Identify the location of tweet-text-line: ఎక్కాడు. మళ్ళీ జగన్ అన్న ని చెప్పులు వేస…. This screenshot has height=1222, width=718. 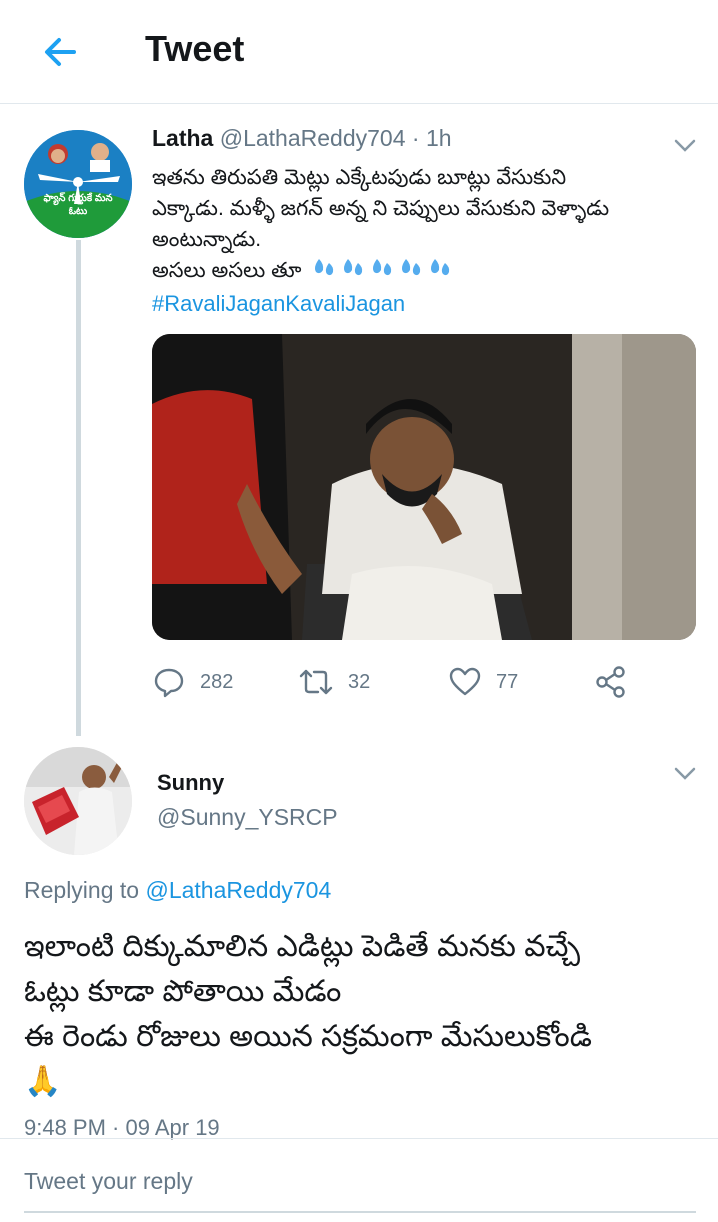
(381, 208).